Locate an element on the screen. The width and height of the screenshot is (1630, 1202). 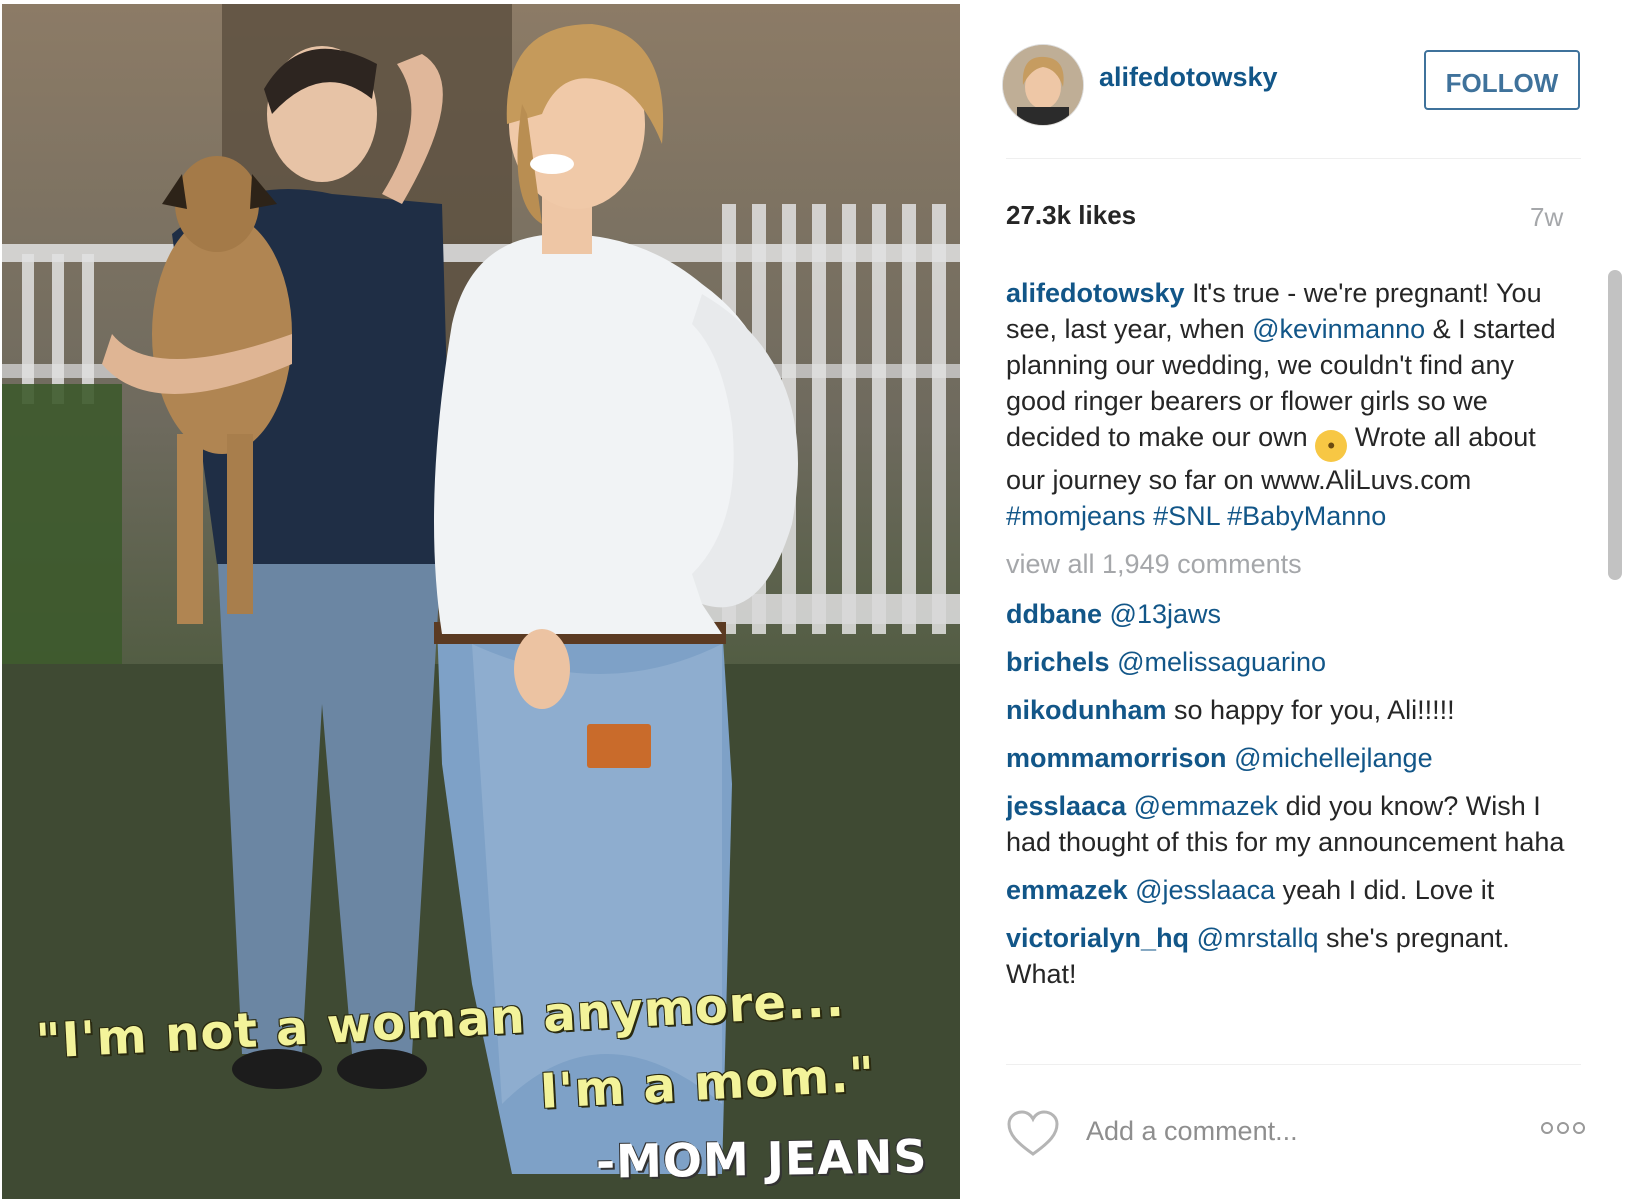
comment-mention: @emmazek is located at coordinates (1206, 806).